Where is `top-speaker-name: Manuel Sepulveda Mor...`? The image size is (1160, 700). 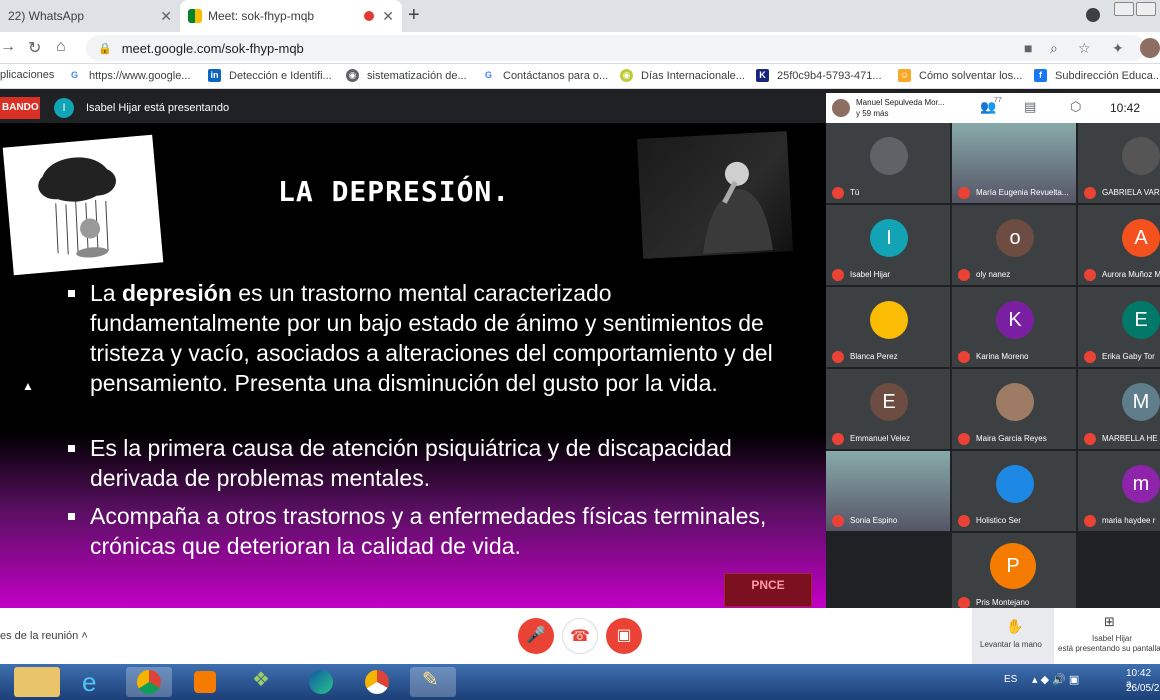 top-speaker-name: Manuel Sepulveda Mor... is located at coordinates (900, 102).